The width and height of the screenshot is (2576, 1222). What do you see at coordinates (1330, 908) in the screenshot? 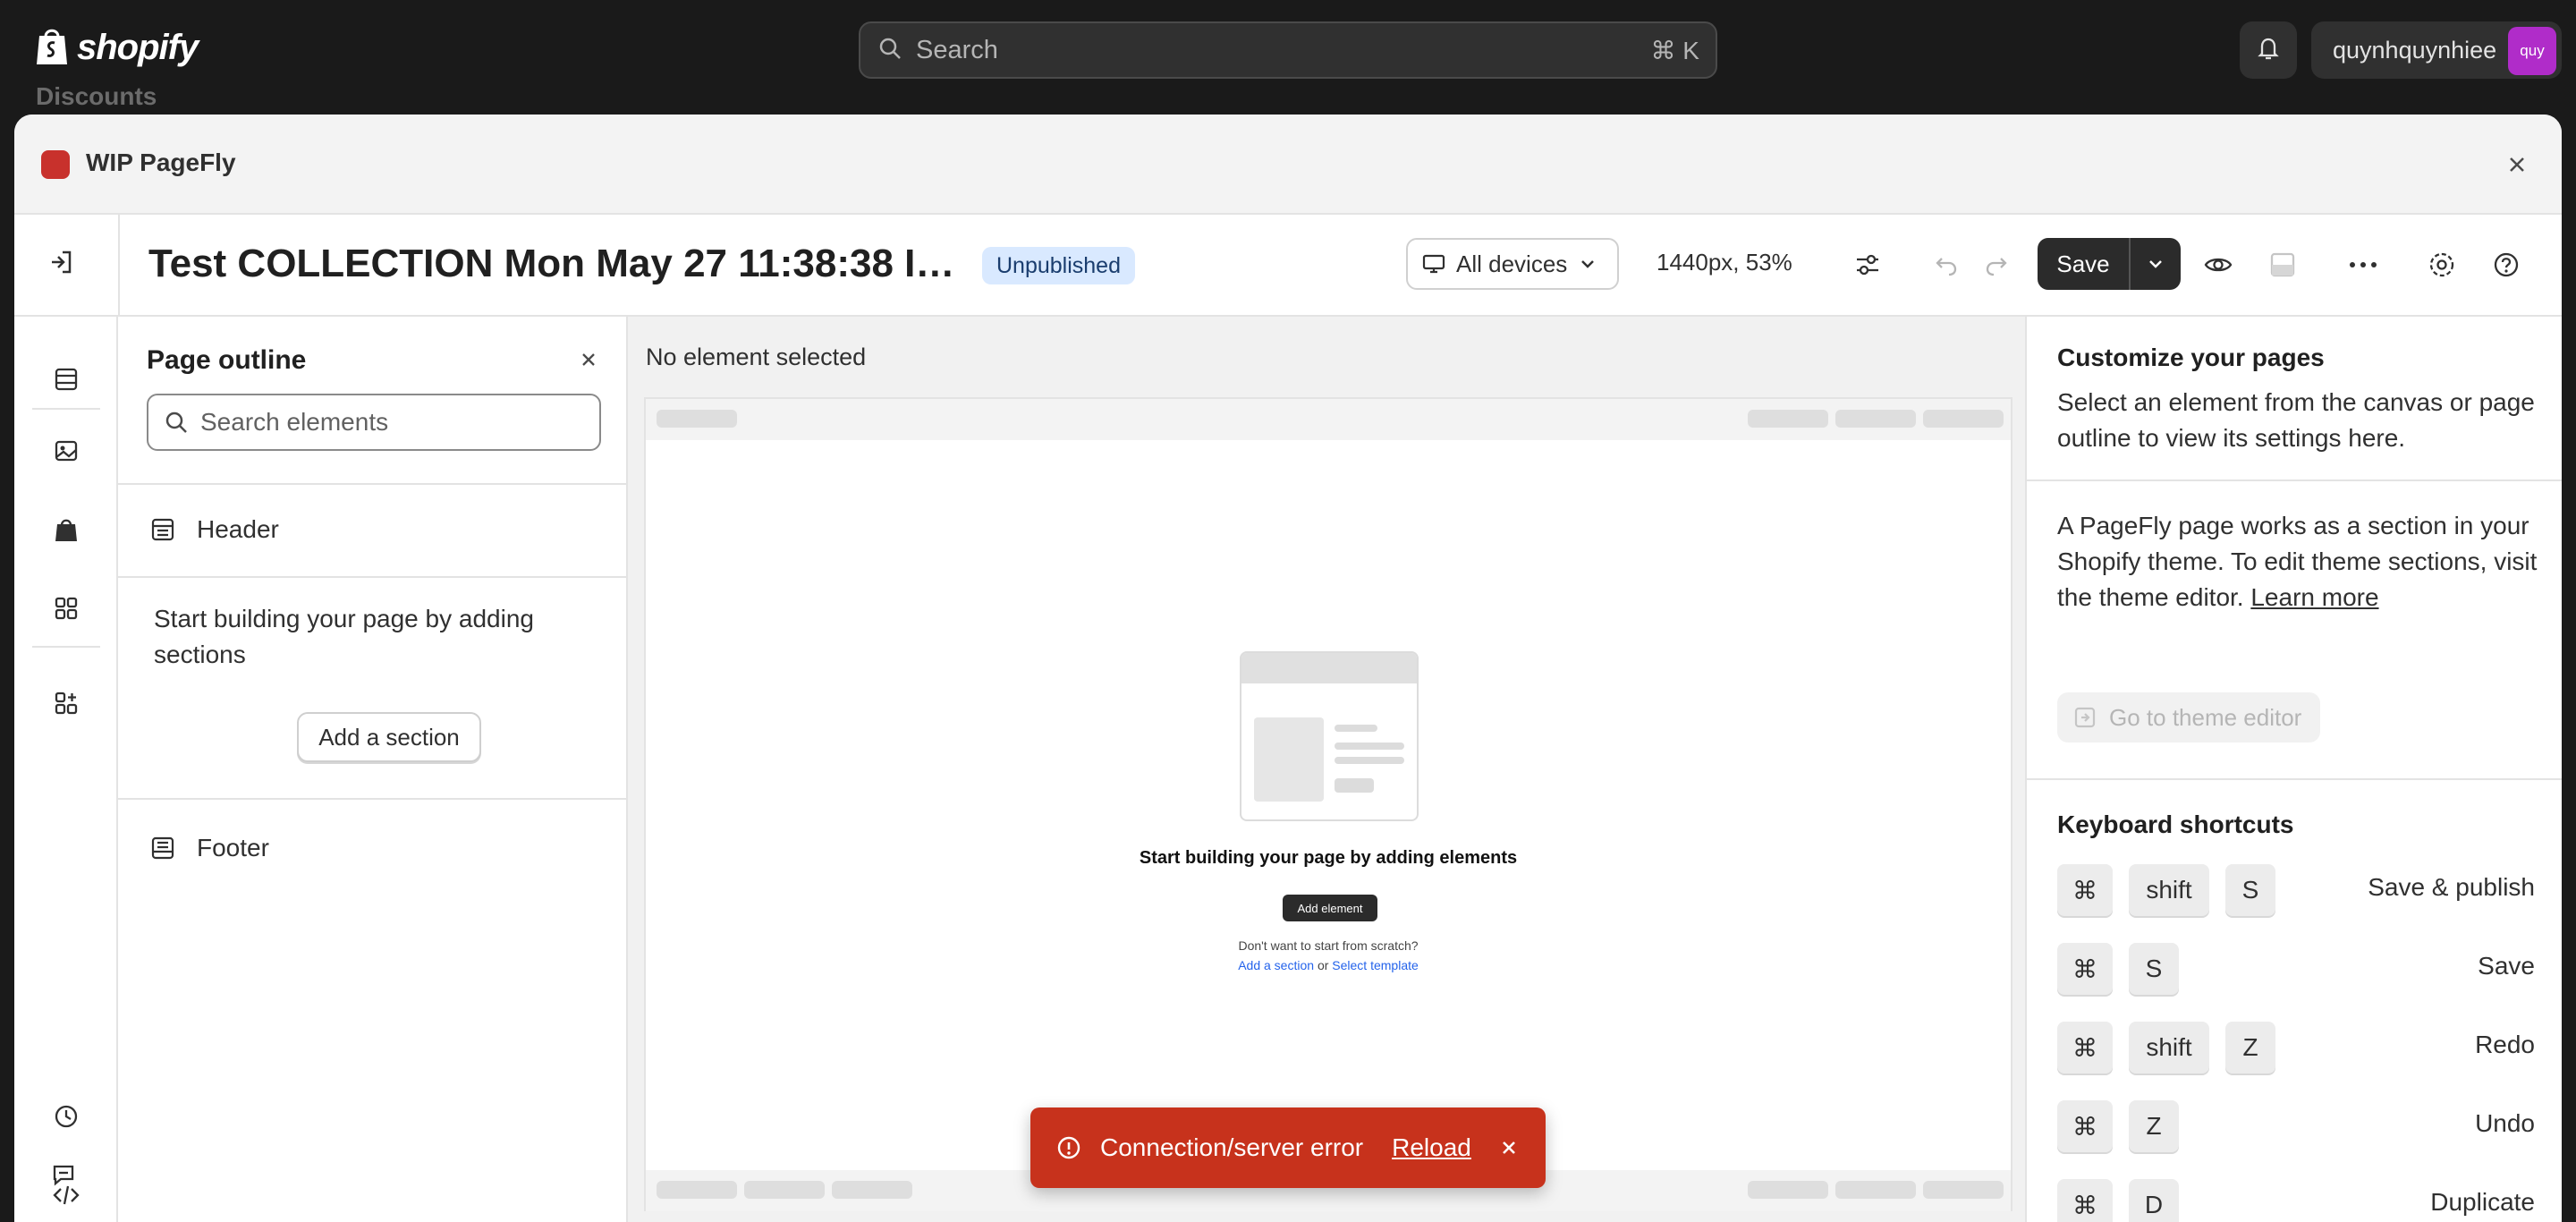
I see `add-element-button: Add element` at bounding box center [1330, 908].